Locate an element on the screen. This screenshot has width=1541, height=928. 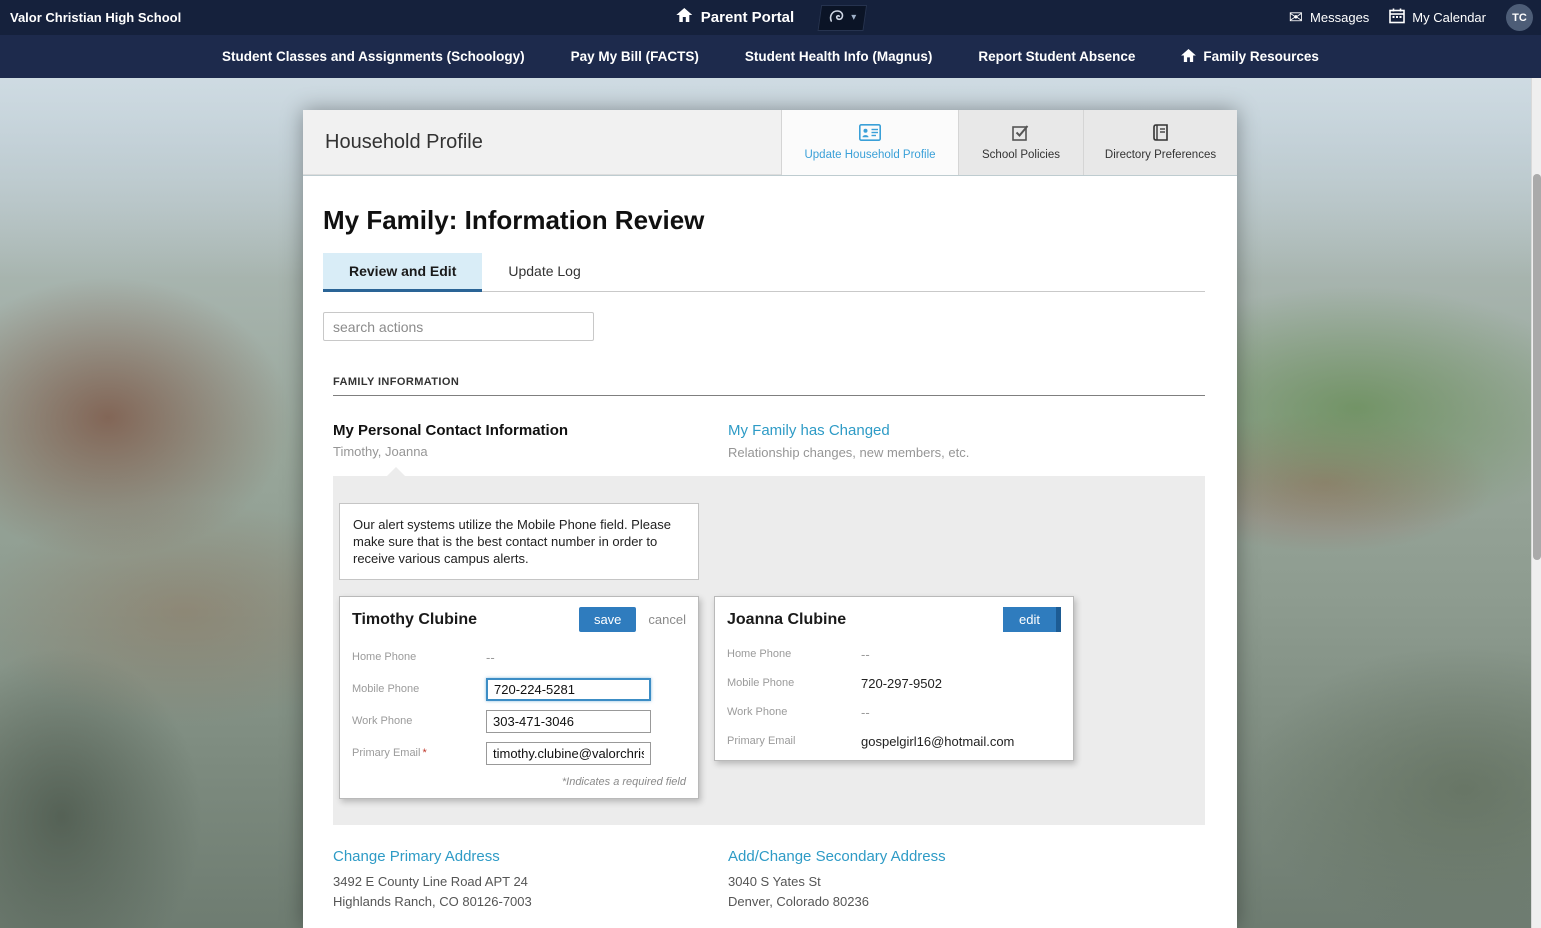
messages-button: ✉ Messages is located at coordinates (1329, 17).